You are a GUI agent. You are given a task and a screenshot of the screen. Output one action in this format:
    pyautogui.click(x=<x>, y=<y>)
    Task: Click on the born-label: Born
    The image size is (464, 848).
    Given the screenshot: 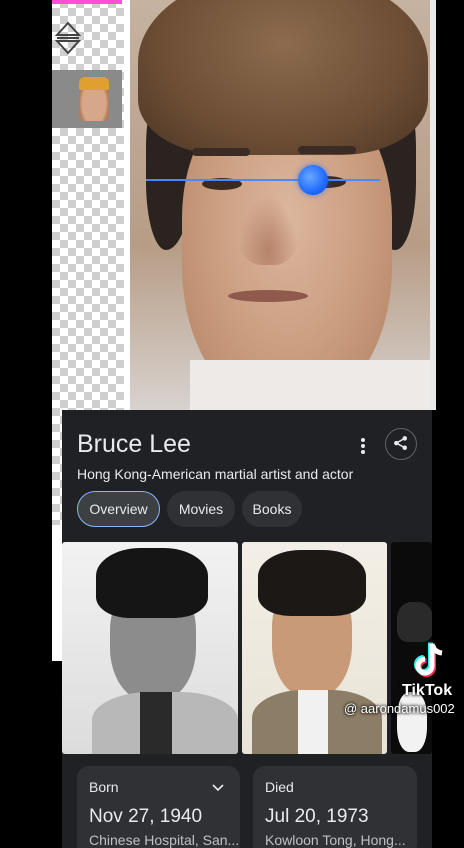 What is the action you would take?
    pyautogui.click(x=104, y=787)
    